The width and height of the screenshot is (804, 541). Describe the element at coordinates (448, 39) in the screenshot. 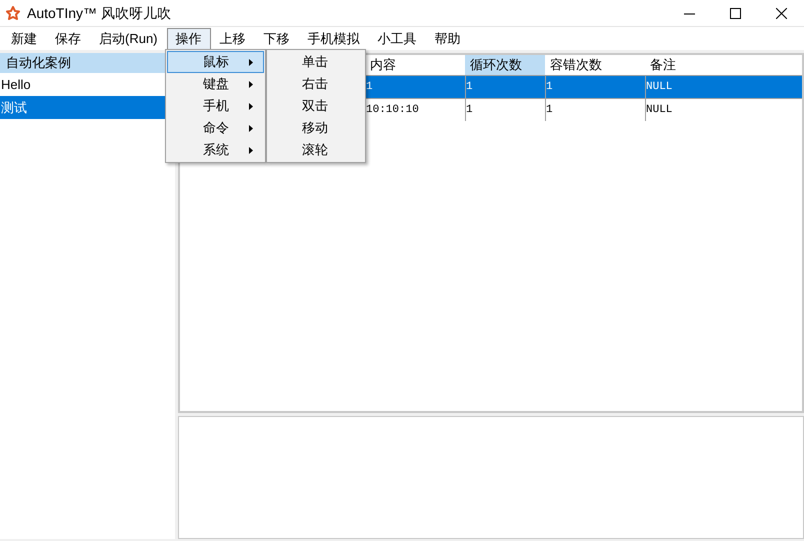

I see `menu-item: 帮助` at that location.